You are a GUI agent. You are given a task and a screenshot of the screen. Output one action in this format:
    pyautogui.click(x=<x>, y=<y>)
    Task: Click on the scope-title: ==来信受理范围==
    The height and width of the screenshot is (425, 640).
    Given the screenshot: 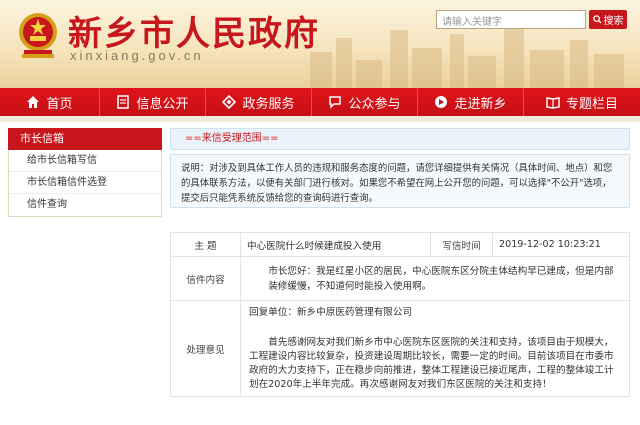 What is the action you would take?
    pyautogui.click(x=400, y=139)
    